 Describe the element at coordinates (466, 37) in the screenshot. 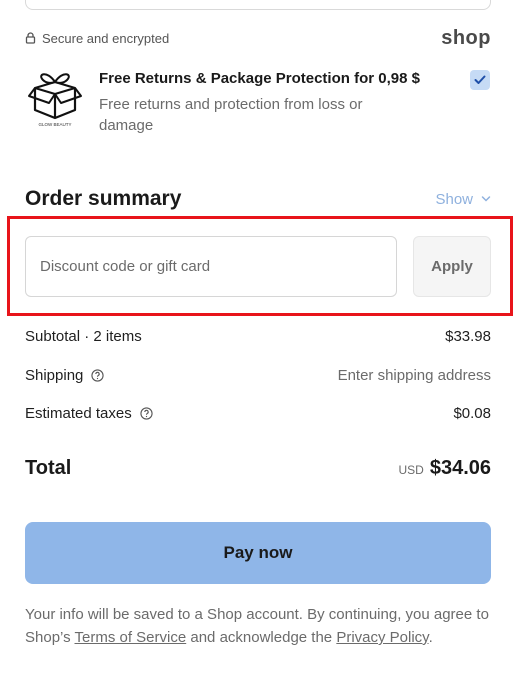

I see `shop-logo: shop` at that location.